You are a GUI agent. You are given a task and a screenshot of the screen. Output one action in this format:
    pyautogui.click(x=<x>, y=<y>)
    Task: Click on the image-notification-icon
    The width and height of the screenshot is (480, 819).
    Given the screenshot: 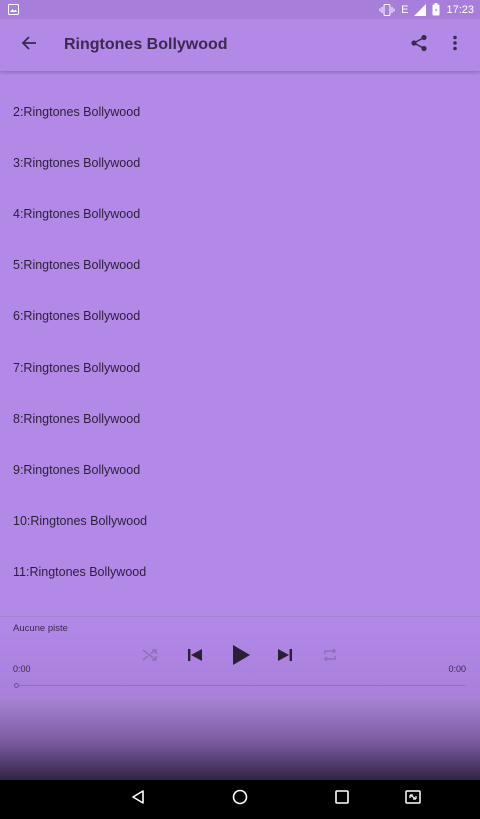 What is the action you would take?
    pyautogui.click(x=13, y=9)
    